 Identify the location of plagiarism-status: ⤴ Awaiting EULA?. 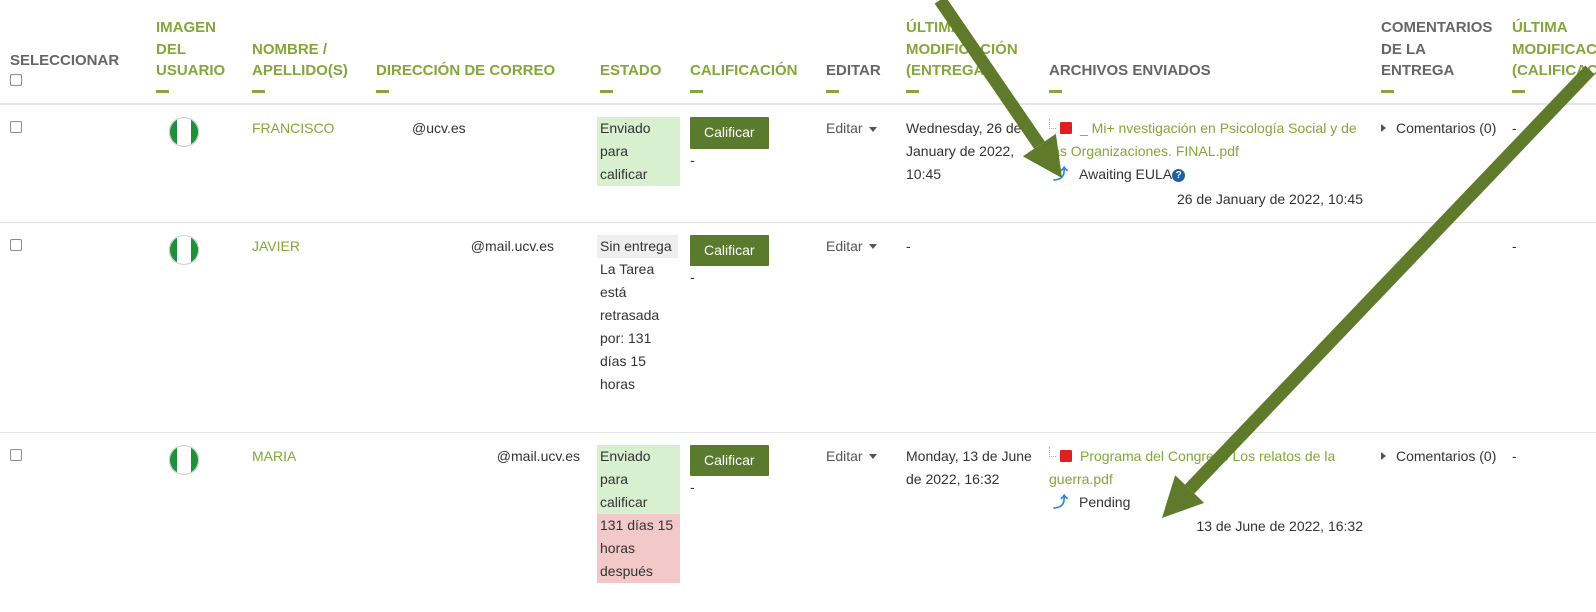
(1210, 175).